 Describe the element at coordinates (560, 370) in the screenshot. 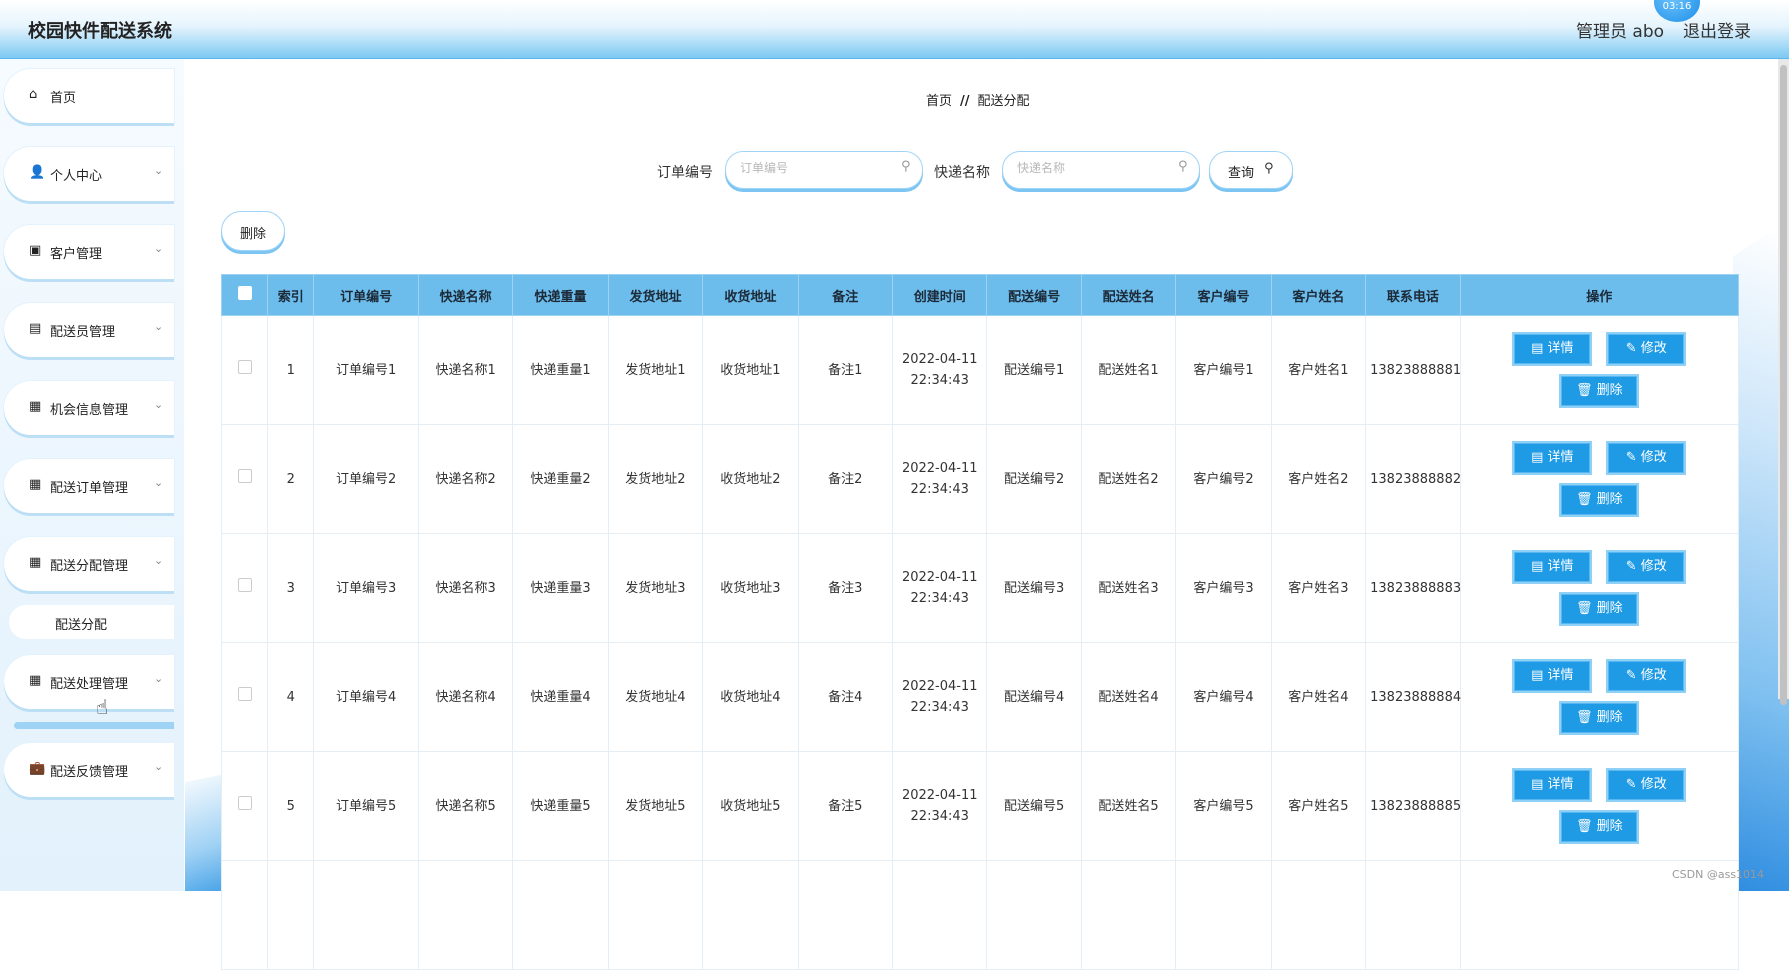

I see `cell-weight: 快递重量1` at that location.